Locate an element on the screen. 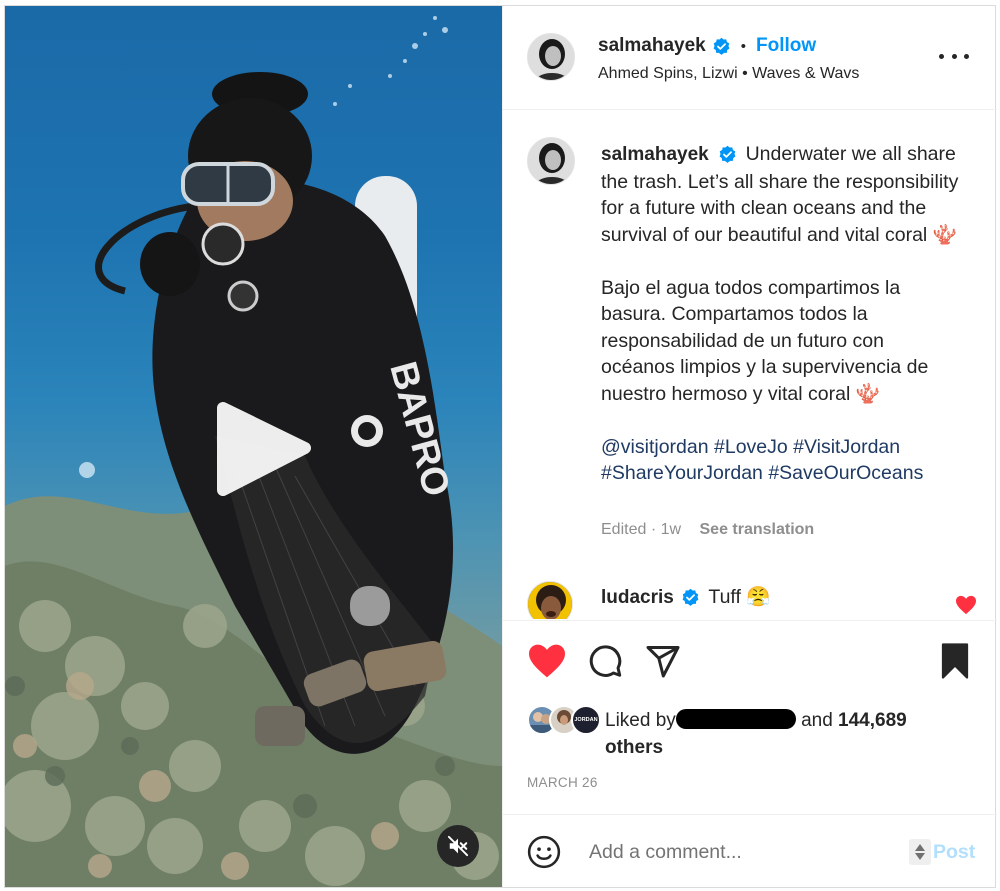 The width and height of the screenshot is (1000, 891). play-button is located at coordinates (263, 448).